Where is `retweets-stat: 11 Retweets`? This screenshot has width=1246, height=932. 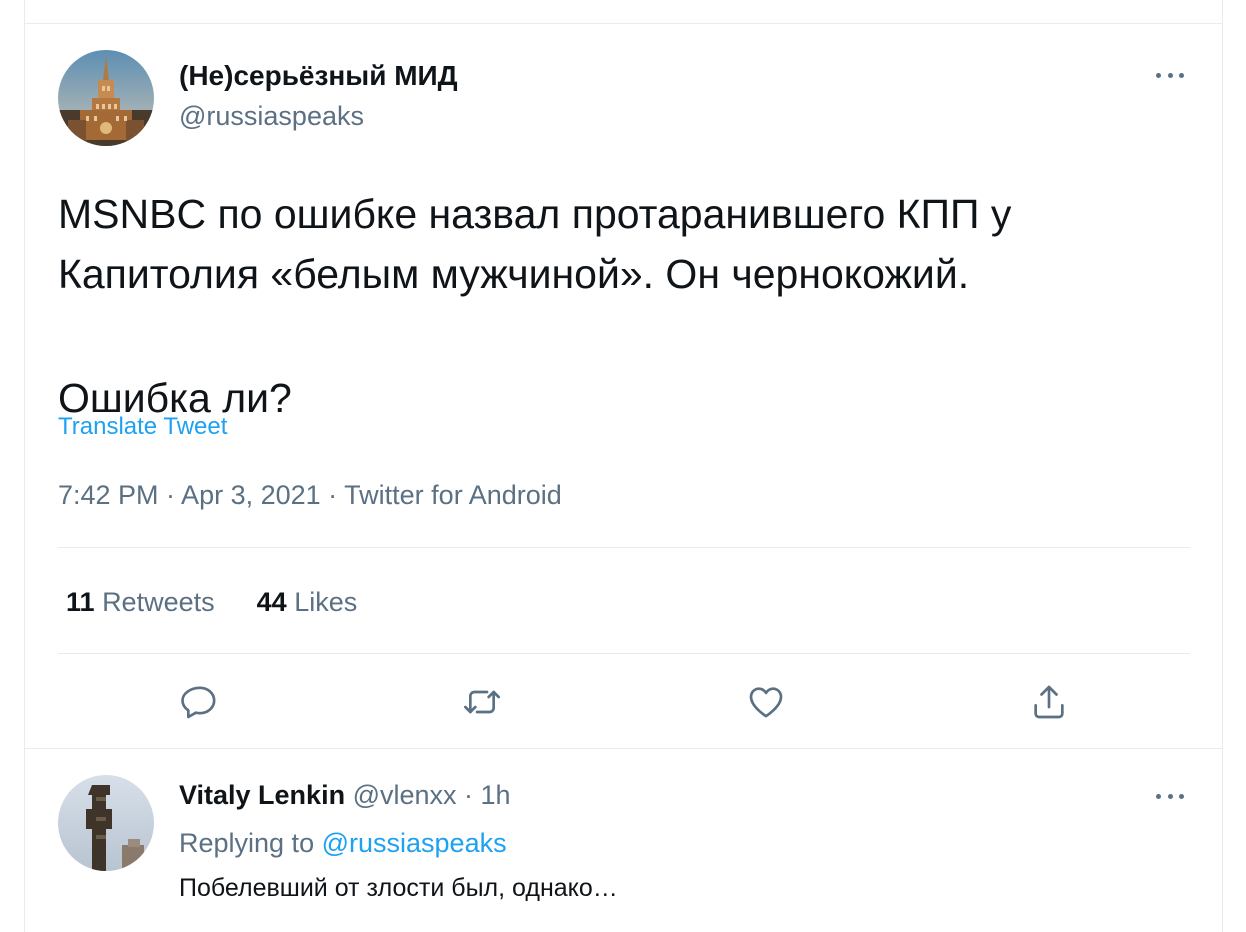 retweets-stat: 11 Retweets is located at coordinates (140, 602).